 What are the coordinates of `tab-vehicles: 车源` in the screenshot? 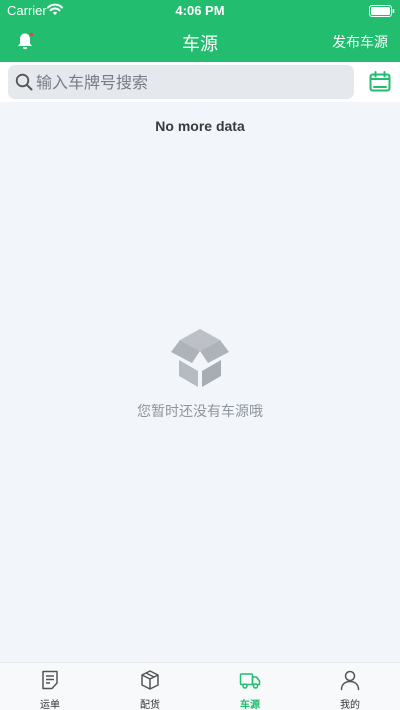 It's located at (250, 686).